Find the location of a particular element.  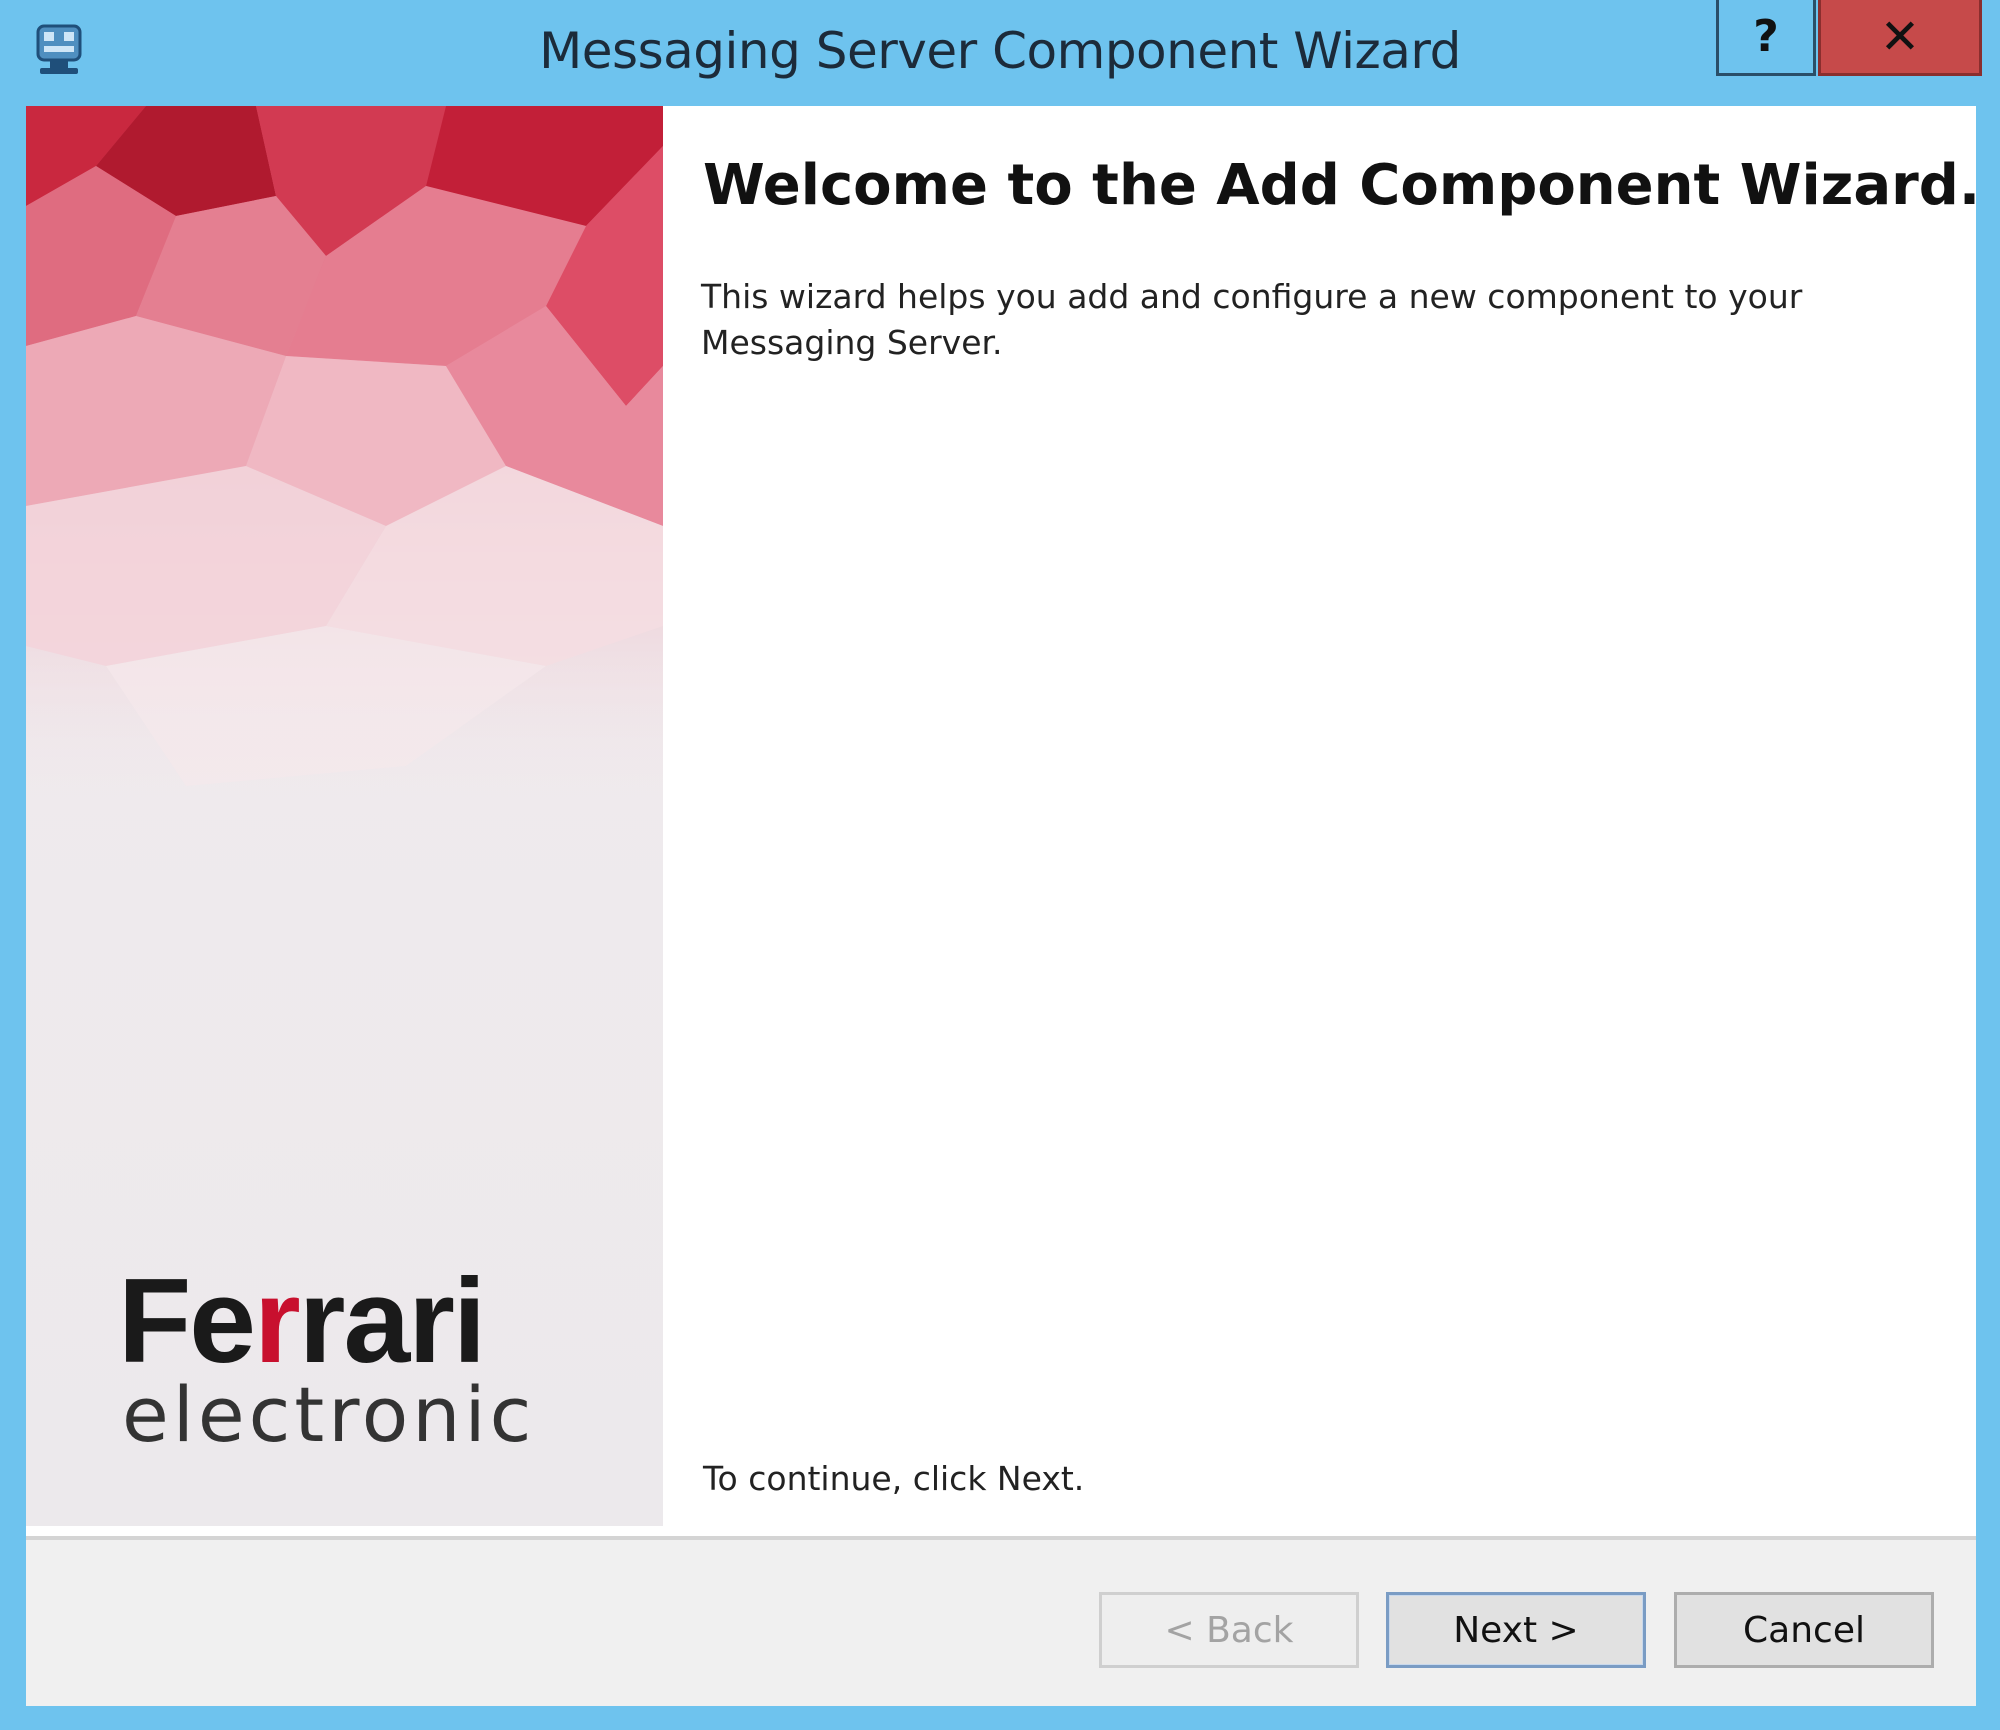

page-title: Welcome to the Add Component Wizard. is located at coordinates (1339, 185).